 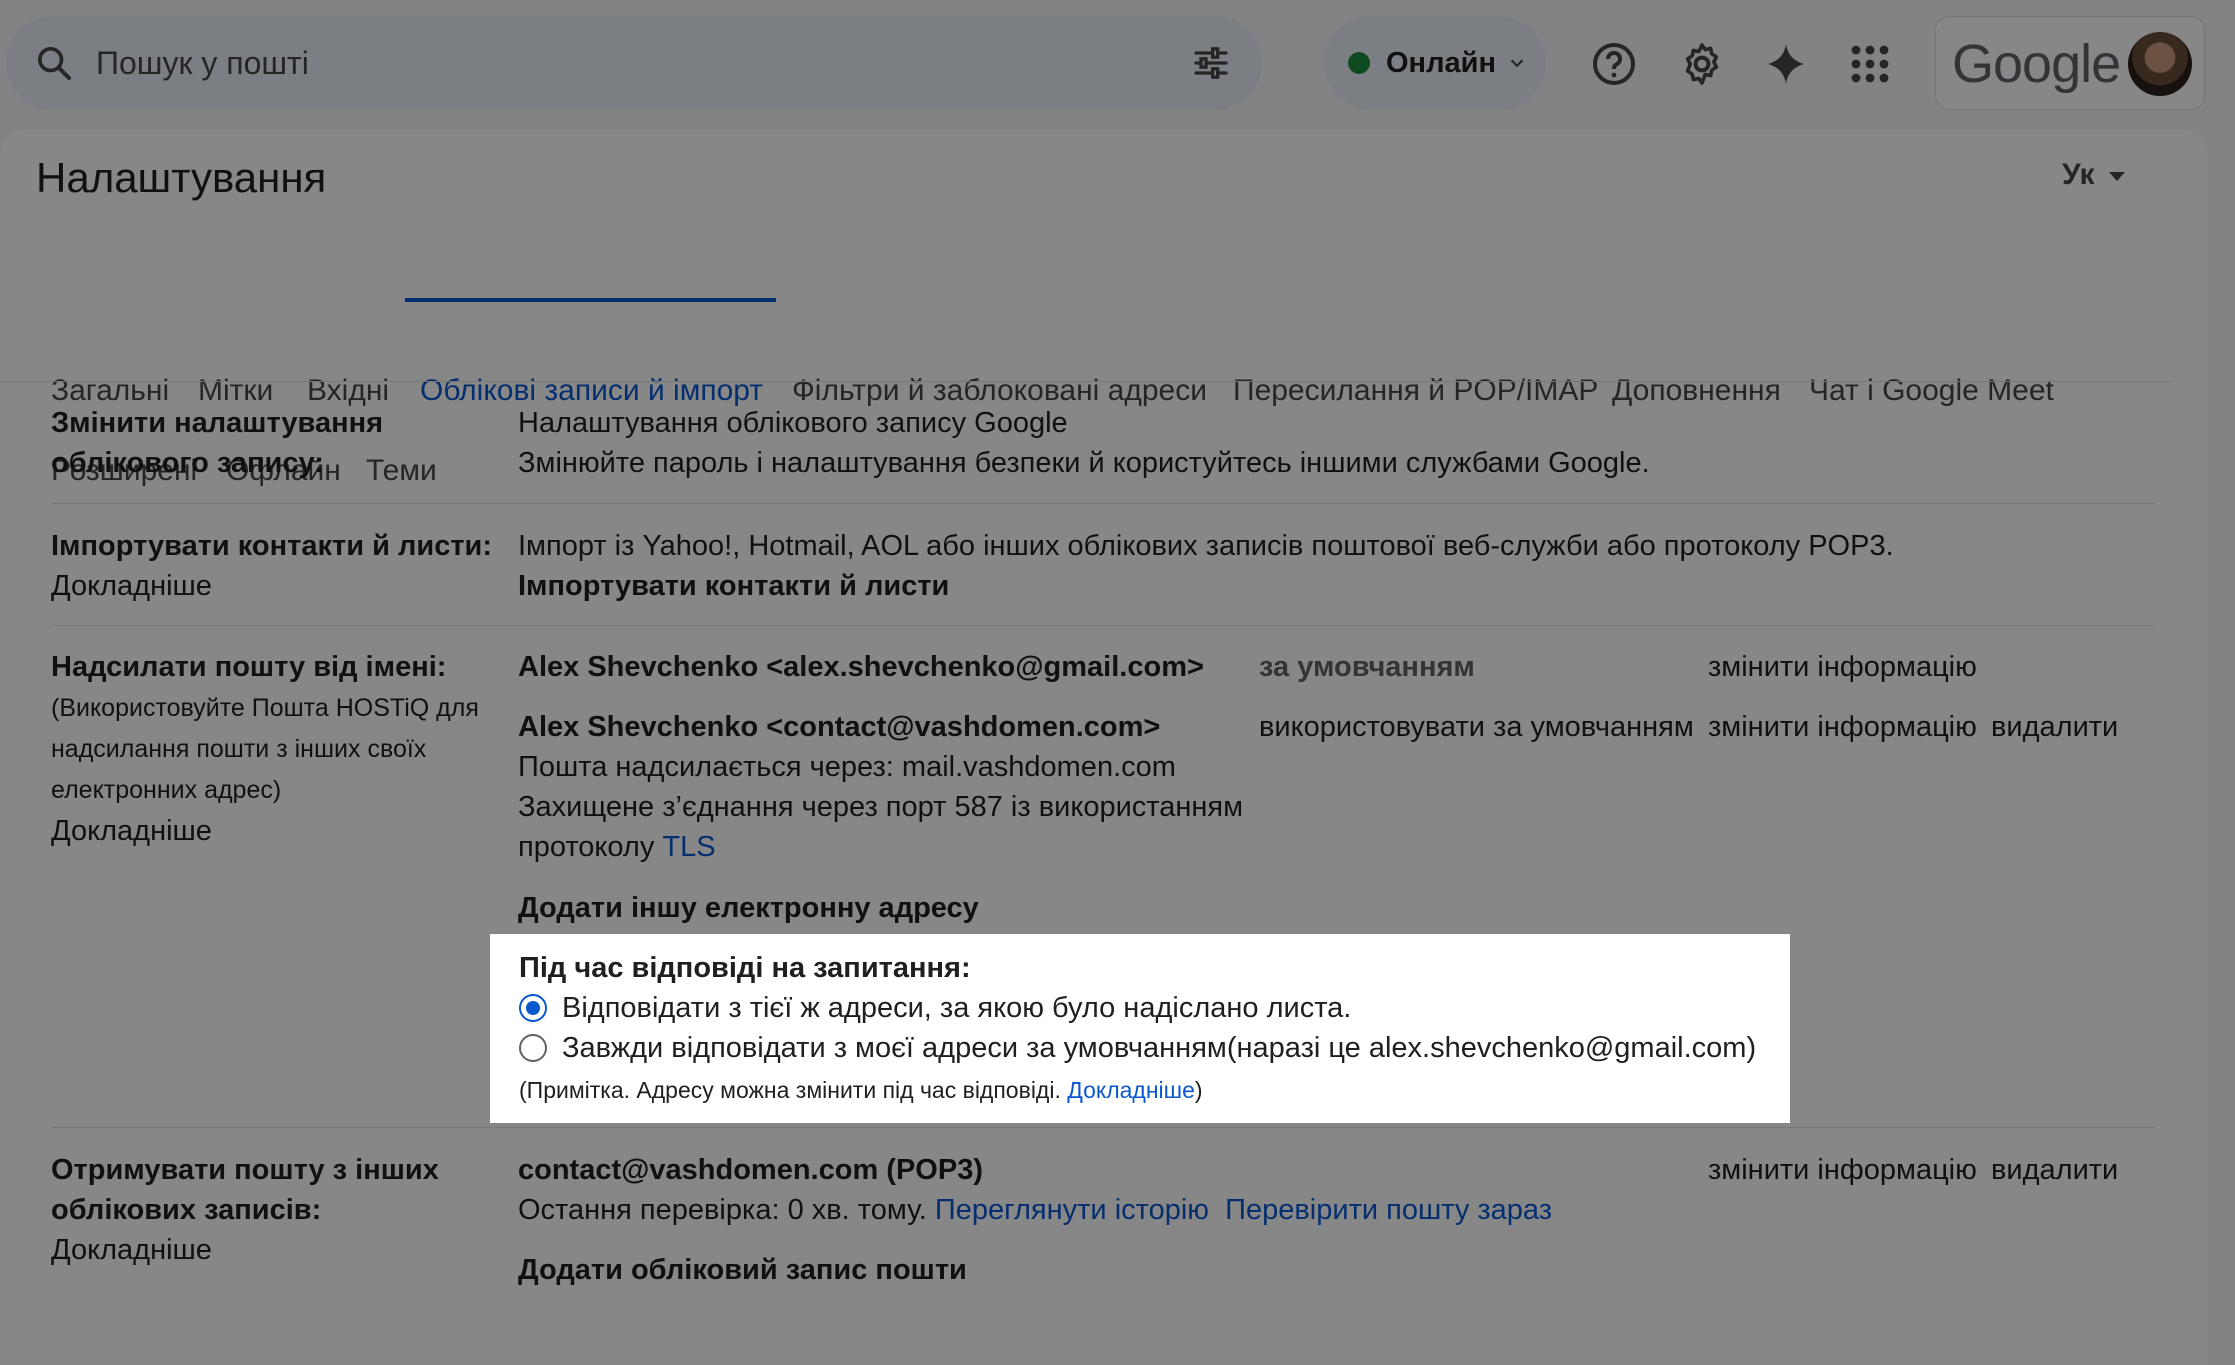 I want to click on last-check-text: Остання перевірка: 0 хв. тому., so click(x=722, y=1210).